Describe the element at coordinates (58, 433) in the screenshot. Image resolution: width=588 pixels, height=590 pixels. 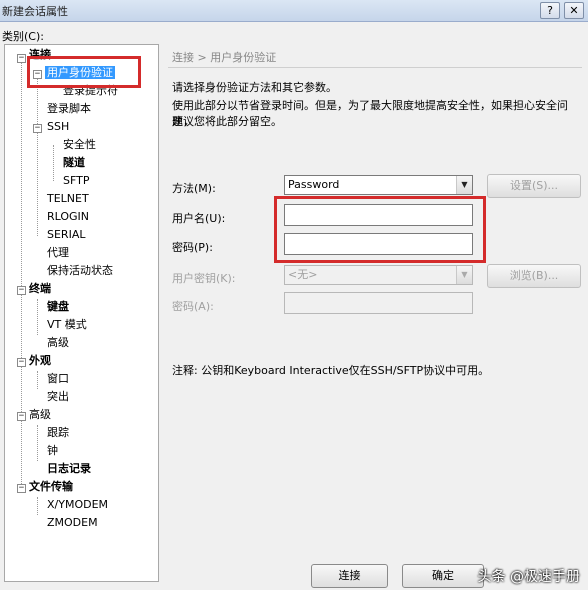
I see `tree-item-trace: 跟踪` at that location.